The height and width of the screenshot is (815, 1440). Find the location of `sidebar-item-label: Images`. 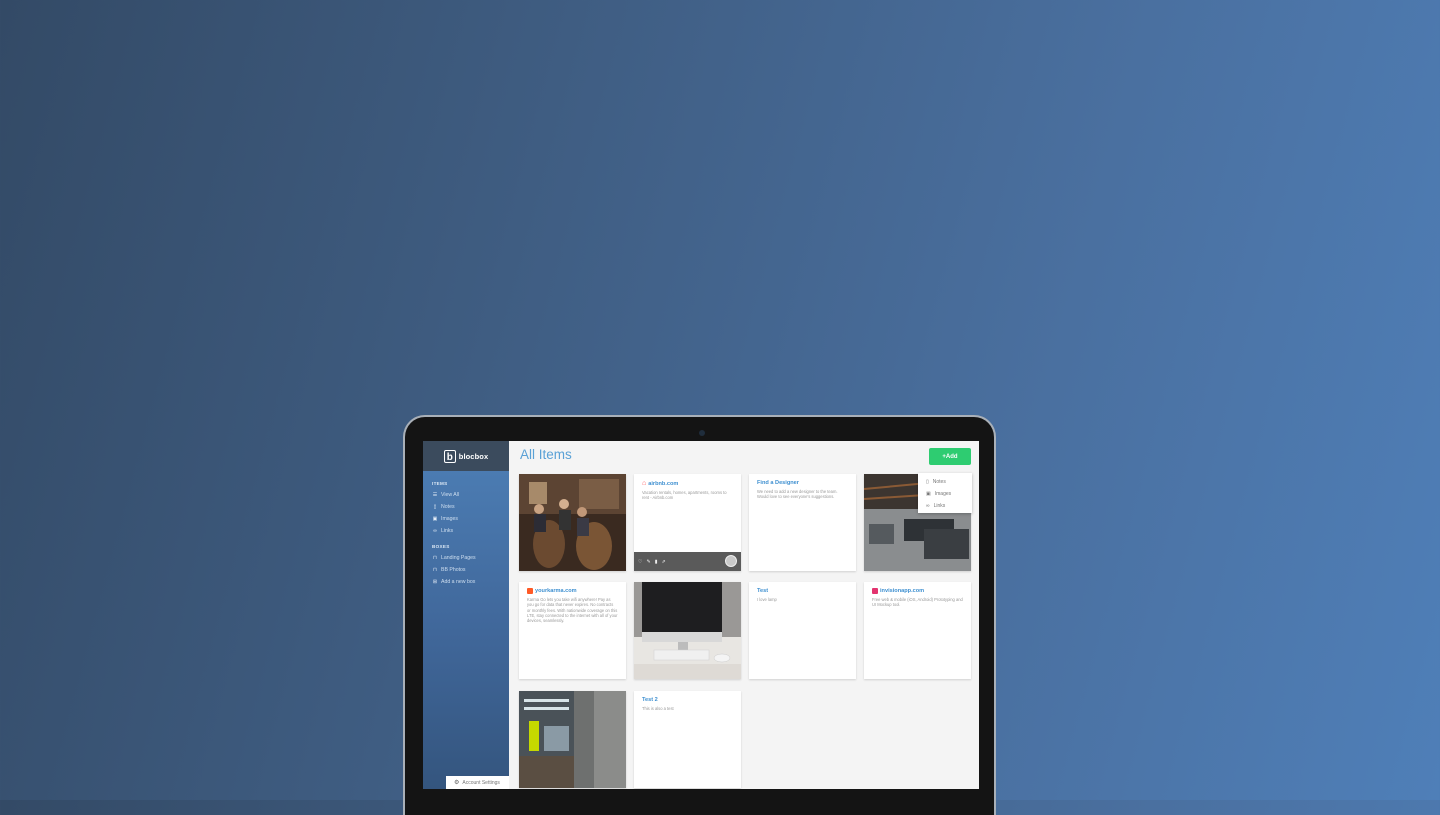

sidebar-item-label: Images is located at coordinates (450, 518).